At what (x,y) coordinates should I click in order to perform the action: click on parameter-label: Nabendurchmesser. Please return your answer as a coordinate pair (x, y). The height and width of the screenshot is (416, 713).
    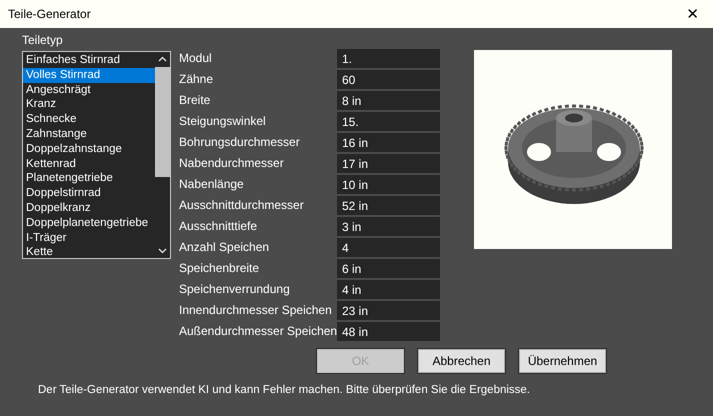
    Looking at the image, I should click on (232, 163).